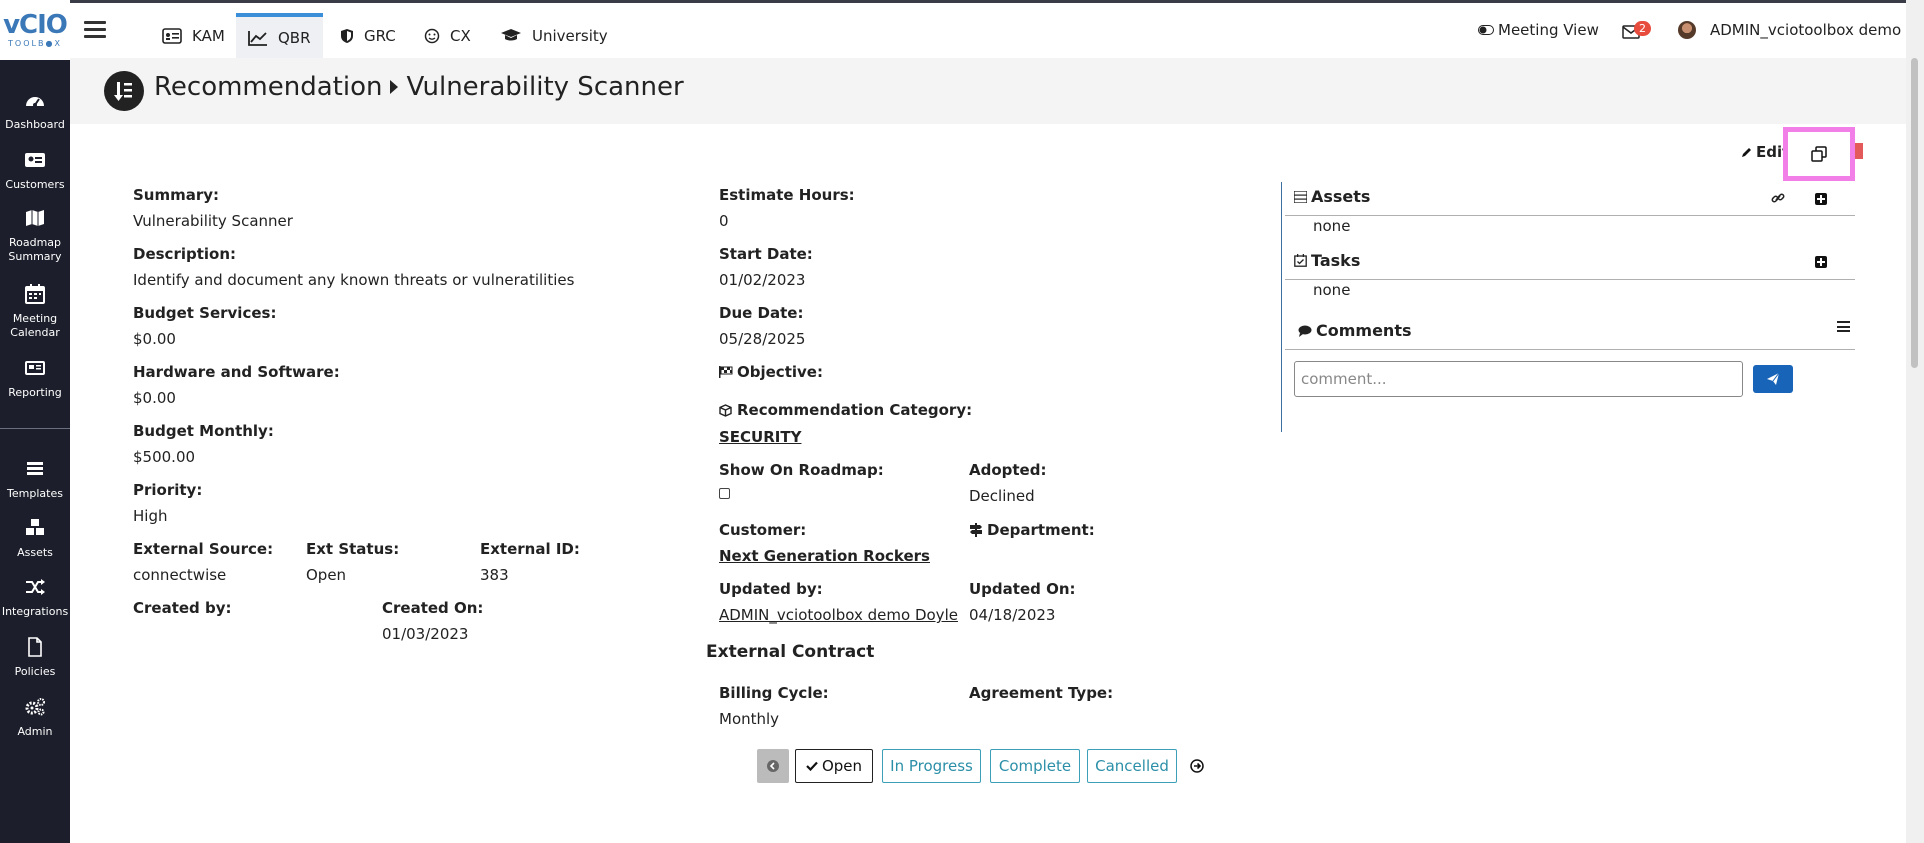  I want to click on assets-divider, so click(1570, 215).